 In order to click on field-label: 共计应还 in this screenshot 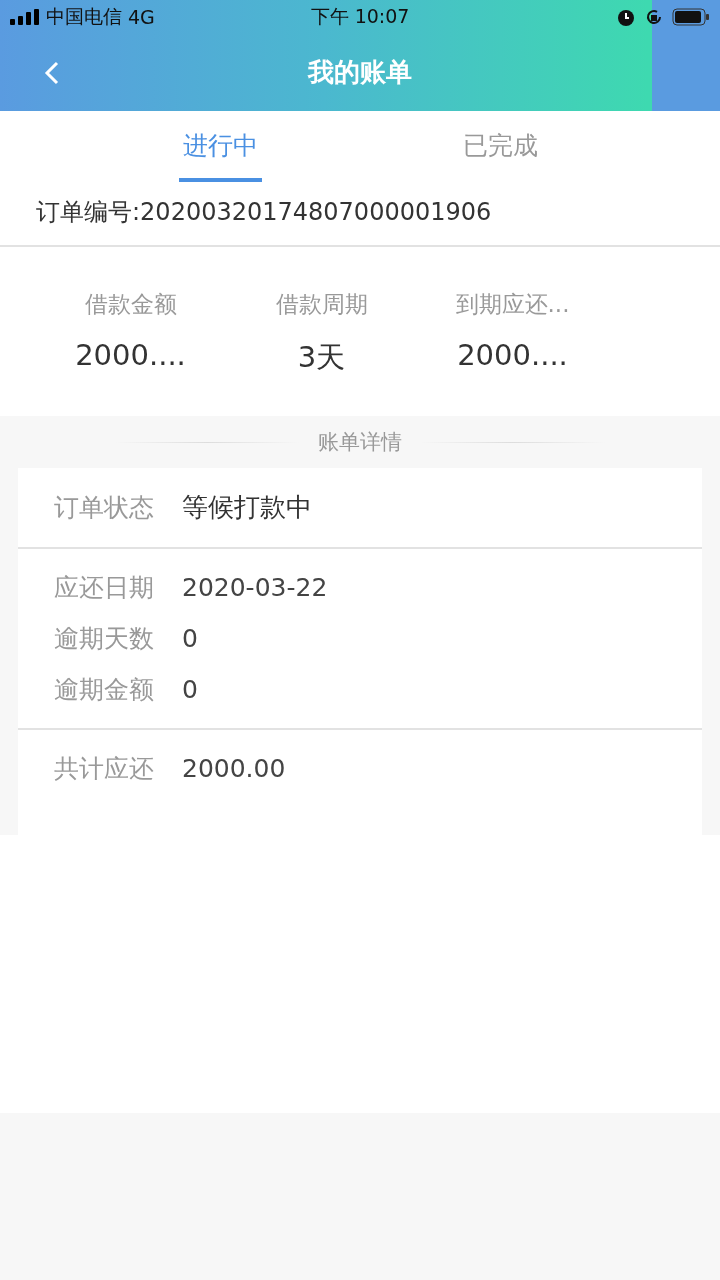, I will do `click(104, 769)`.